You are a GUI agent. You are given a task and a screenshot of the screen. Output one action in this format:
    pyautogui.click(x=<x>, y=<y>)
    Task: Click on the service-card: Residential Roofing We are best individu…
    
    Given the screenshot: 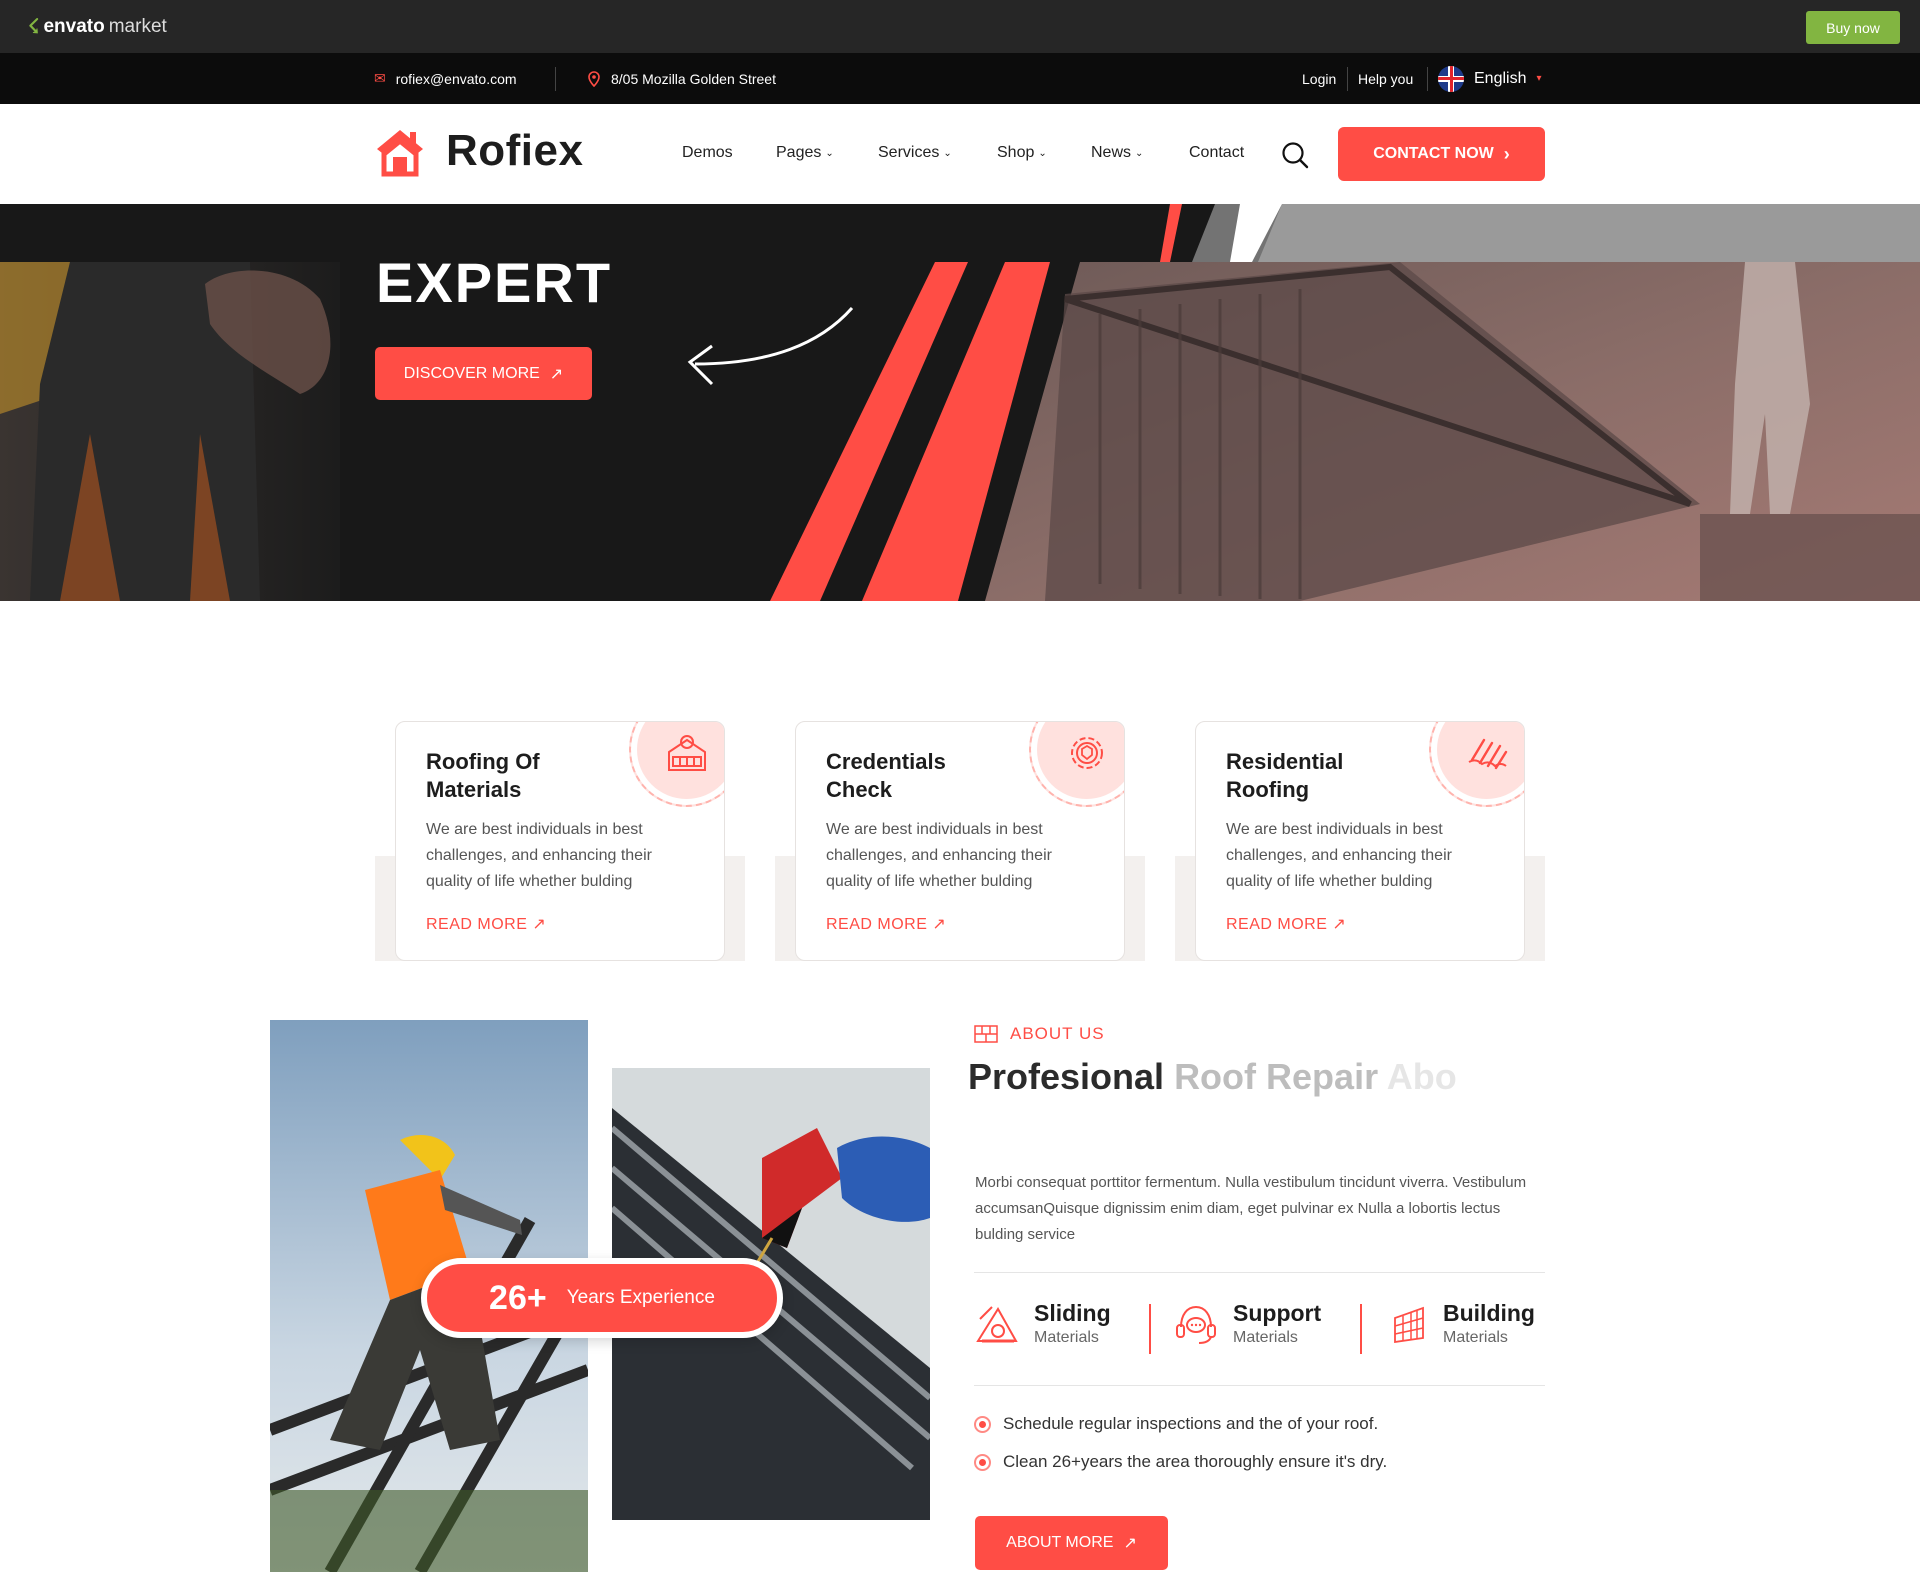 What is the action you would take?
    pyautogui.click(x=1360, y=841)
    